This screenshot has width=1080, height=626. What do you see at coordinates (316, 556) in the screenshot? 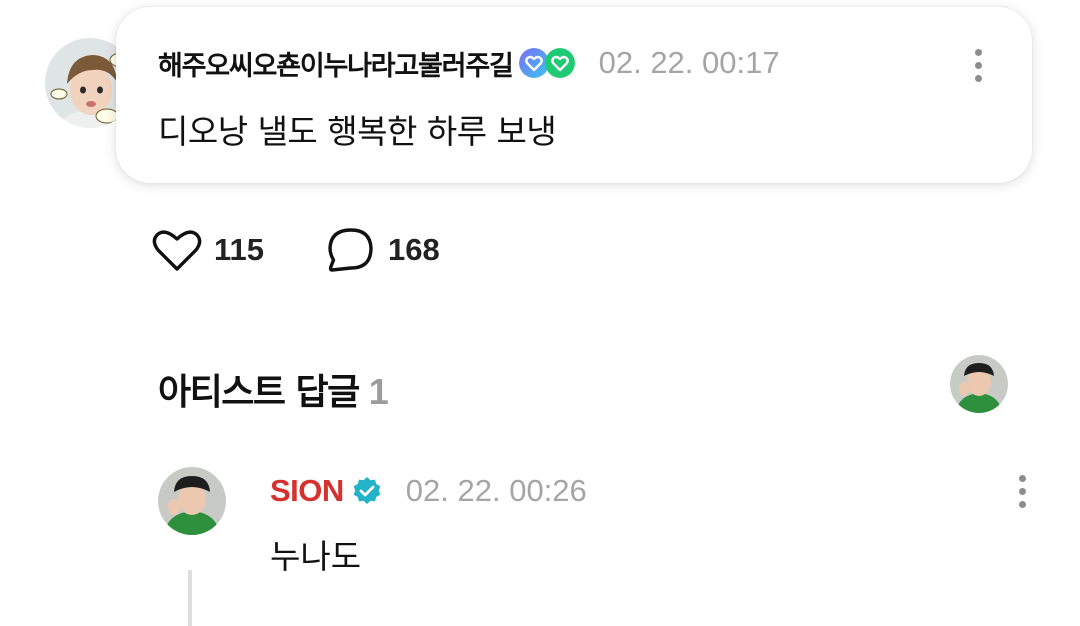
I see `reply-text: 누나도` at bounding box center [316, 556].